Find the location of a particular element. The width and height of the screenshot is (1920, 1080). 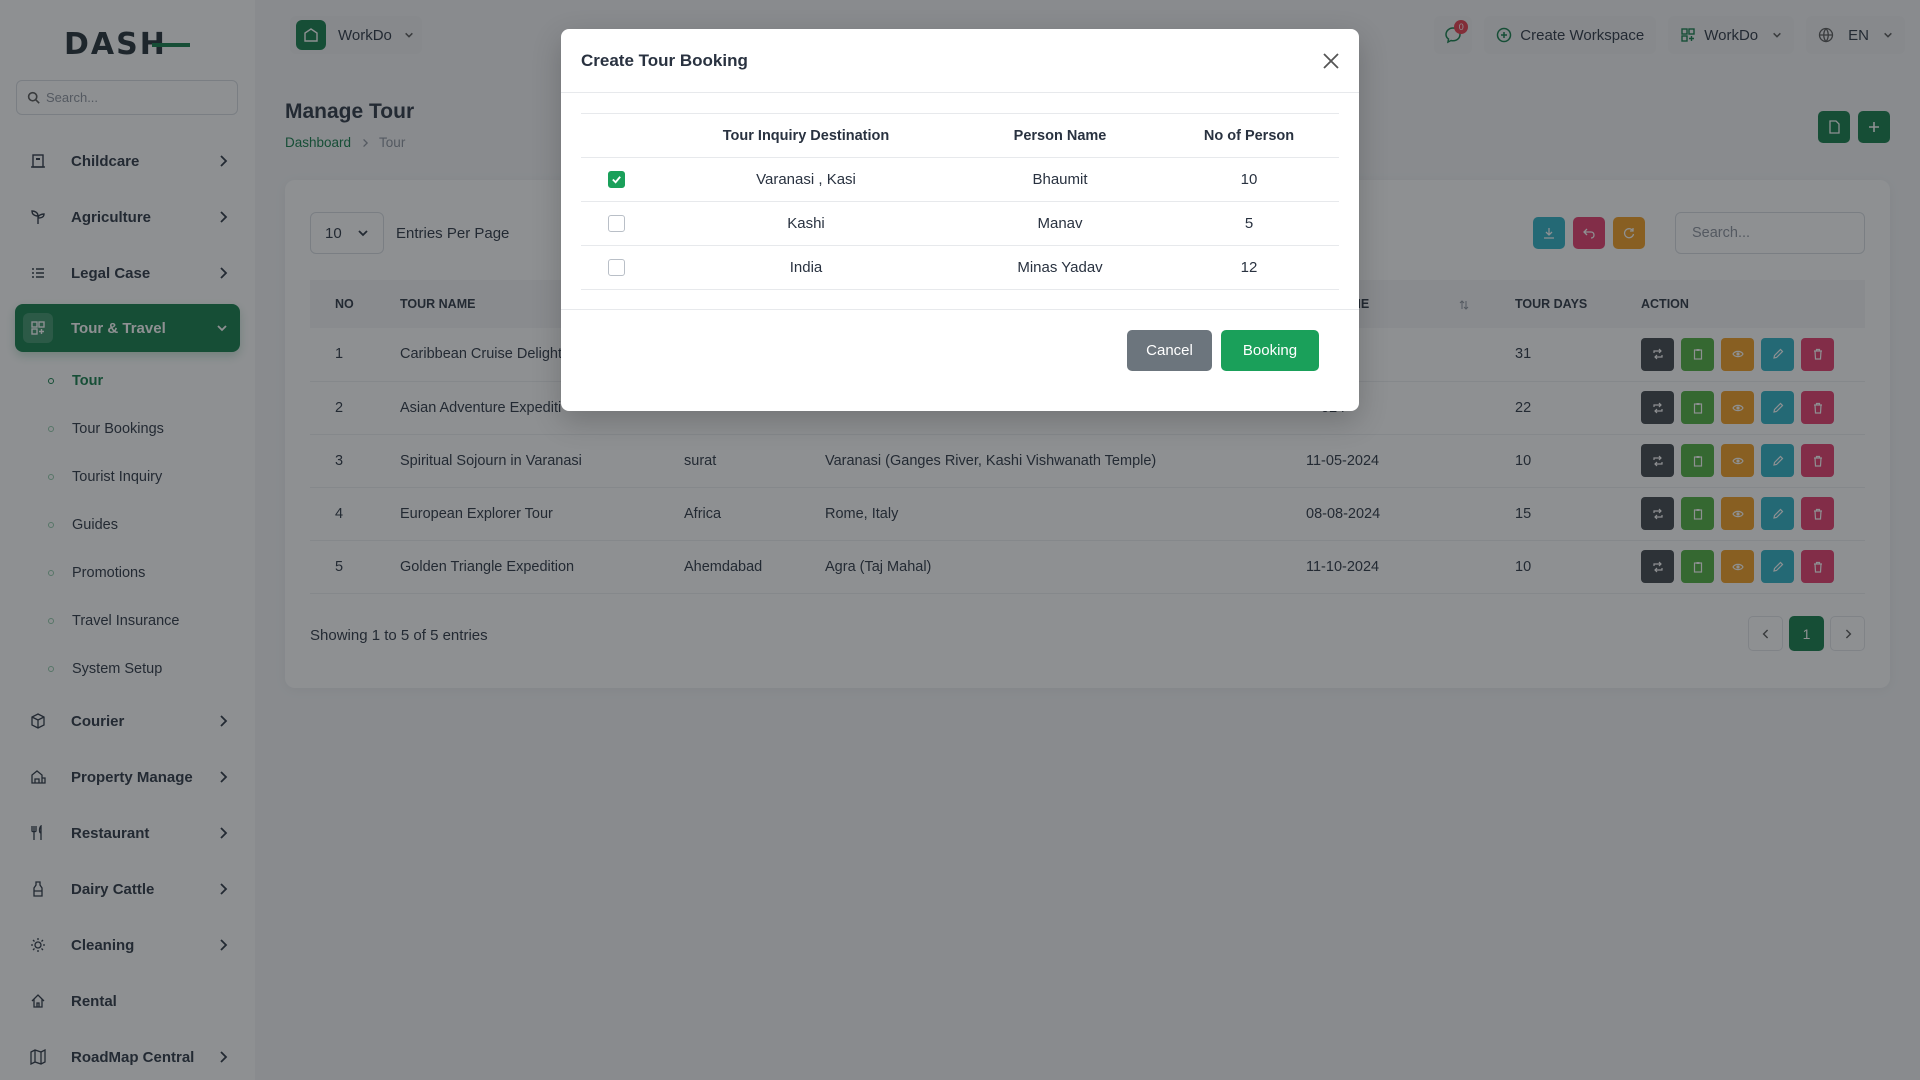

booking-button: Booking is located at coordinates (1270, 350).